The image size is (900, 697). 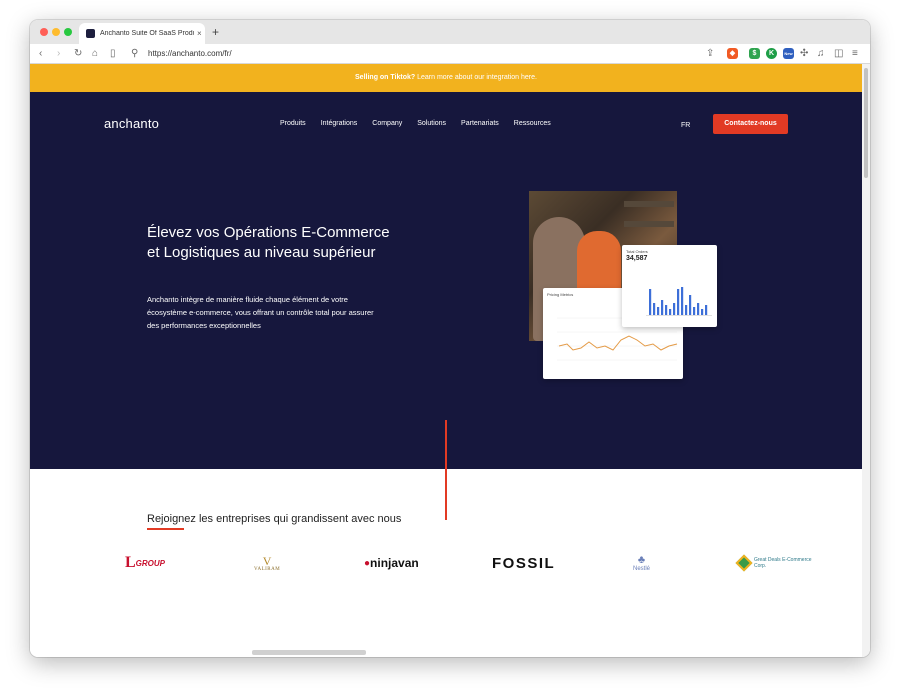 I want to click on fossil-logo-text: FOSSIL, so click(x=524, y=563).